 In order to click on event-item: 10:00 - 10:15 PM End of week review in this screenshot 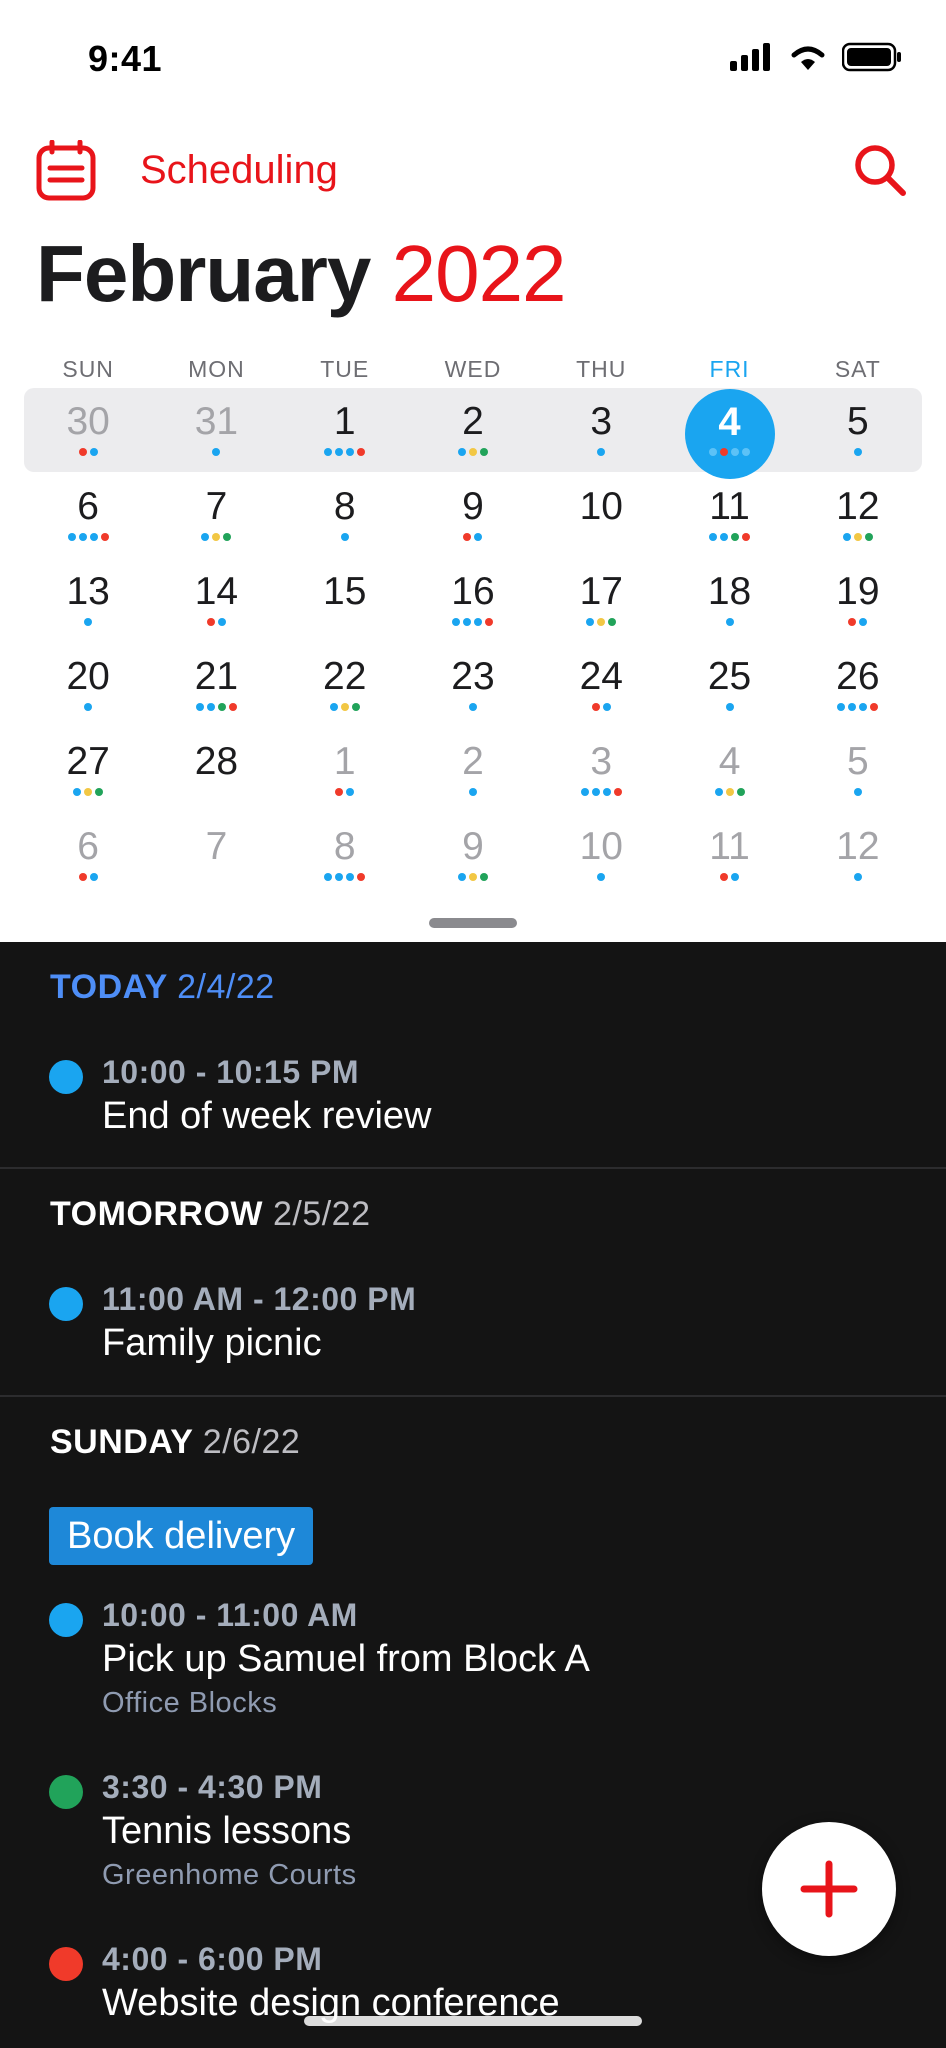, I will do `click(216, 1096)`.